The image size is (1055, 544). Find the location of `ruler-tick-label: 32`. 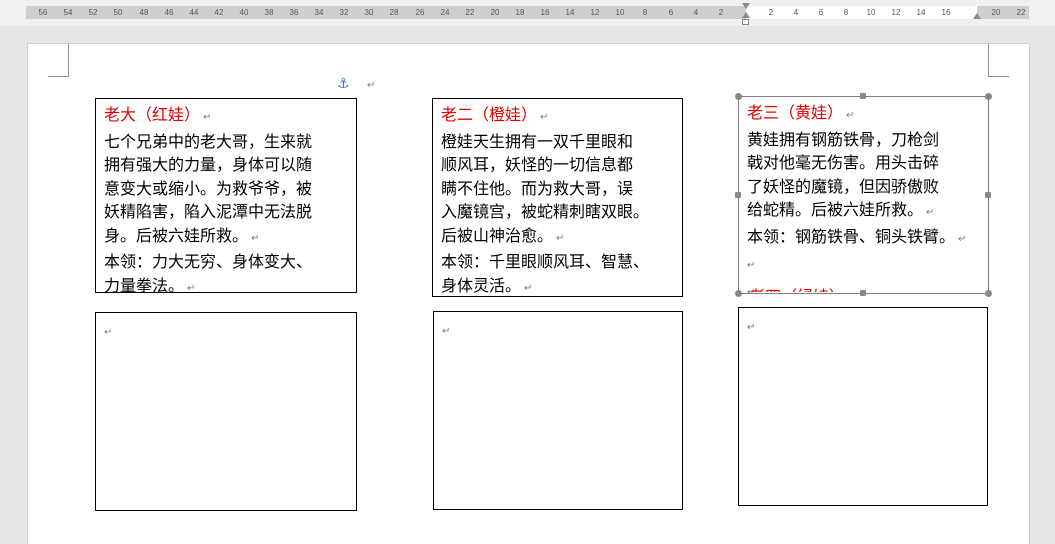

ruler-tick-label: 32 is located at coordinates (344, 12).